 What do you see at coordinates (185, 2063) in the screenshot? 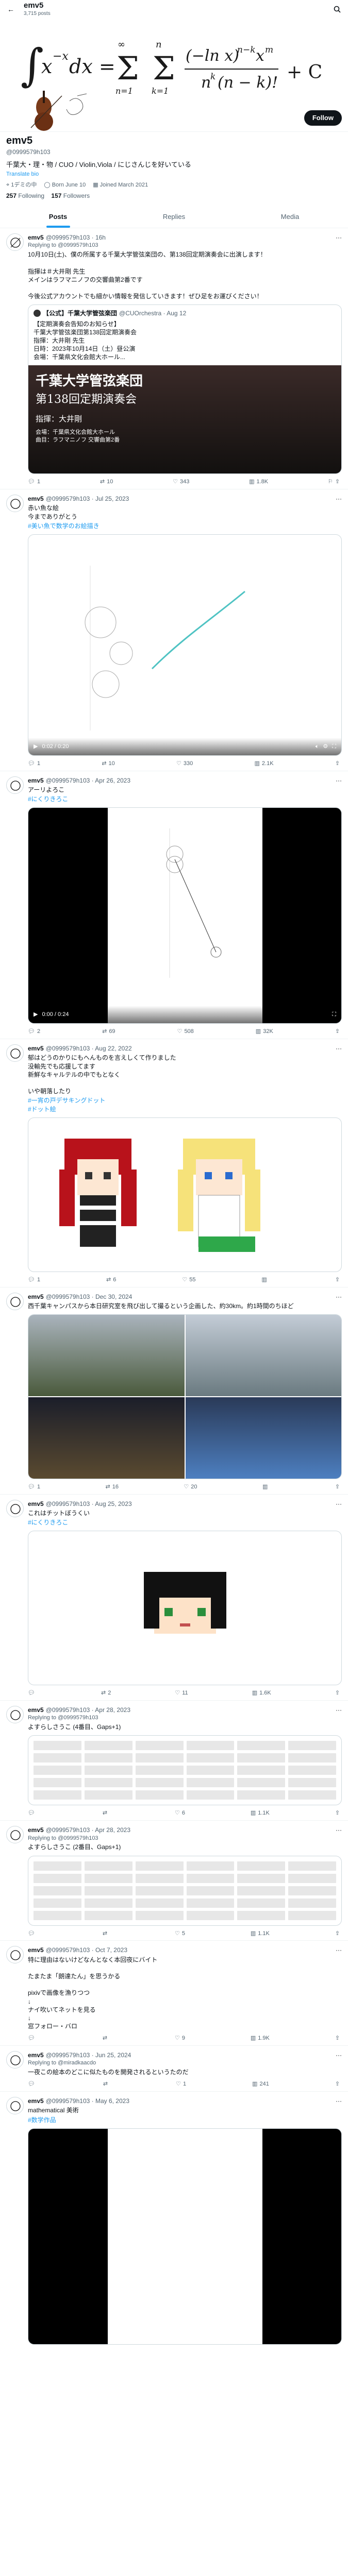
I see `reply-context: Replying to @miradkaacdo` at bounding box center [185, 2063].